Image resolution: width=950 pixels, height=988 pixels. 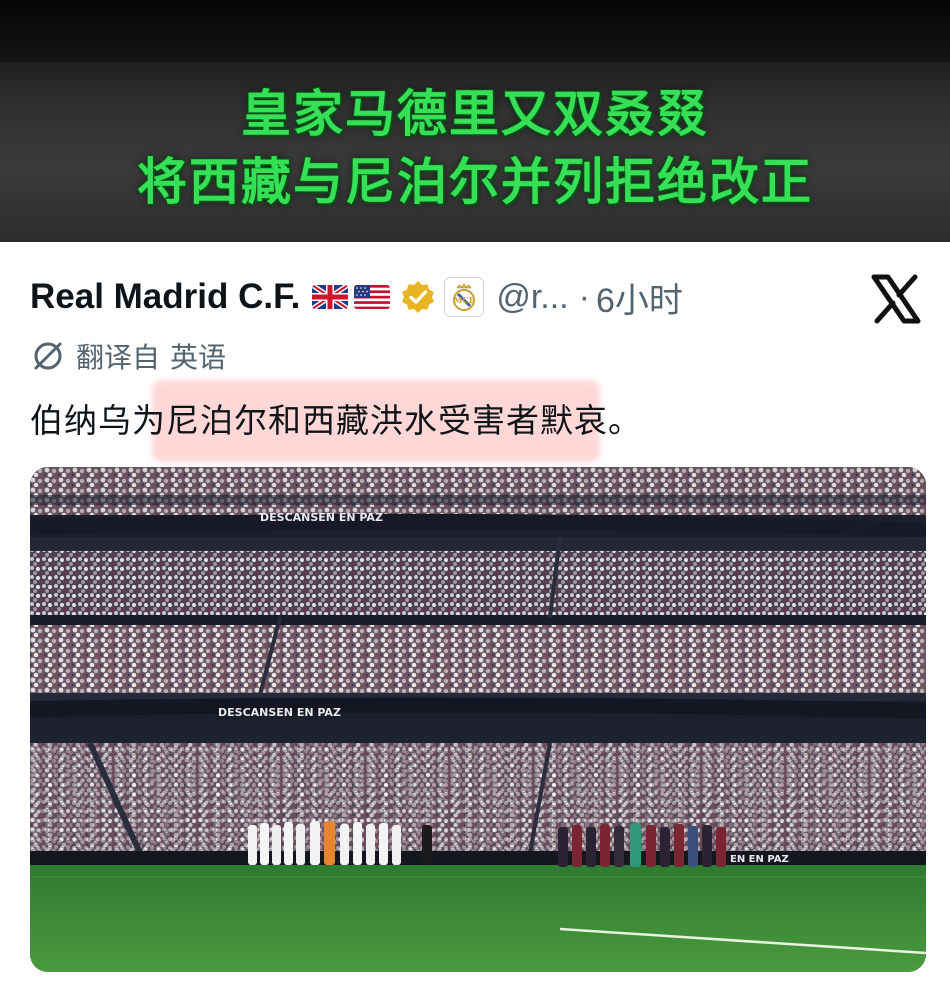 I want to click on ribbon-text-pitch: EN EN PAZ, so click(x=759, y=859).